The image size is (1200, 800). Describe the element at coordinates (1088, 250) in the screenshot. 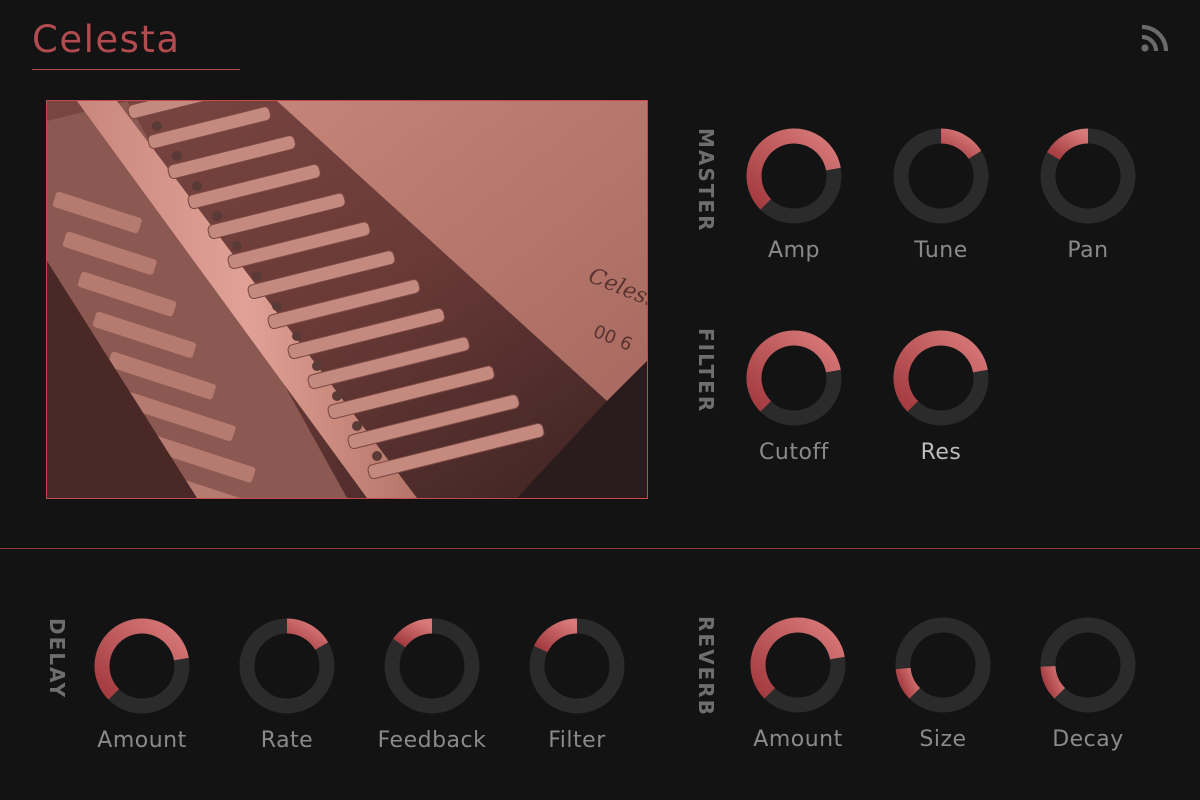

I see `knob-label-pan: Pan` at that location.